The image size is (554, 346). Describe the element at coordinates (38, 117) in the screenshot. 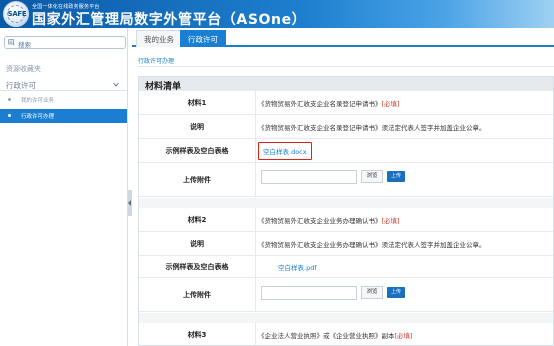

I see `sidebar-item-label: 行政许可办理` at that location.